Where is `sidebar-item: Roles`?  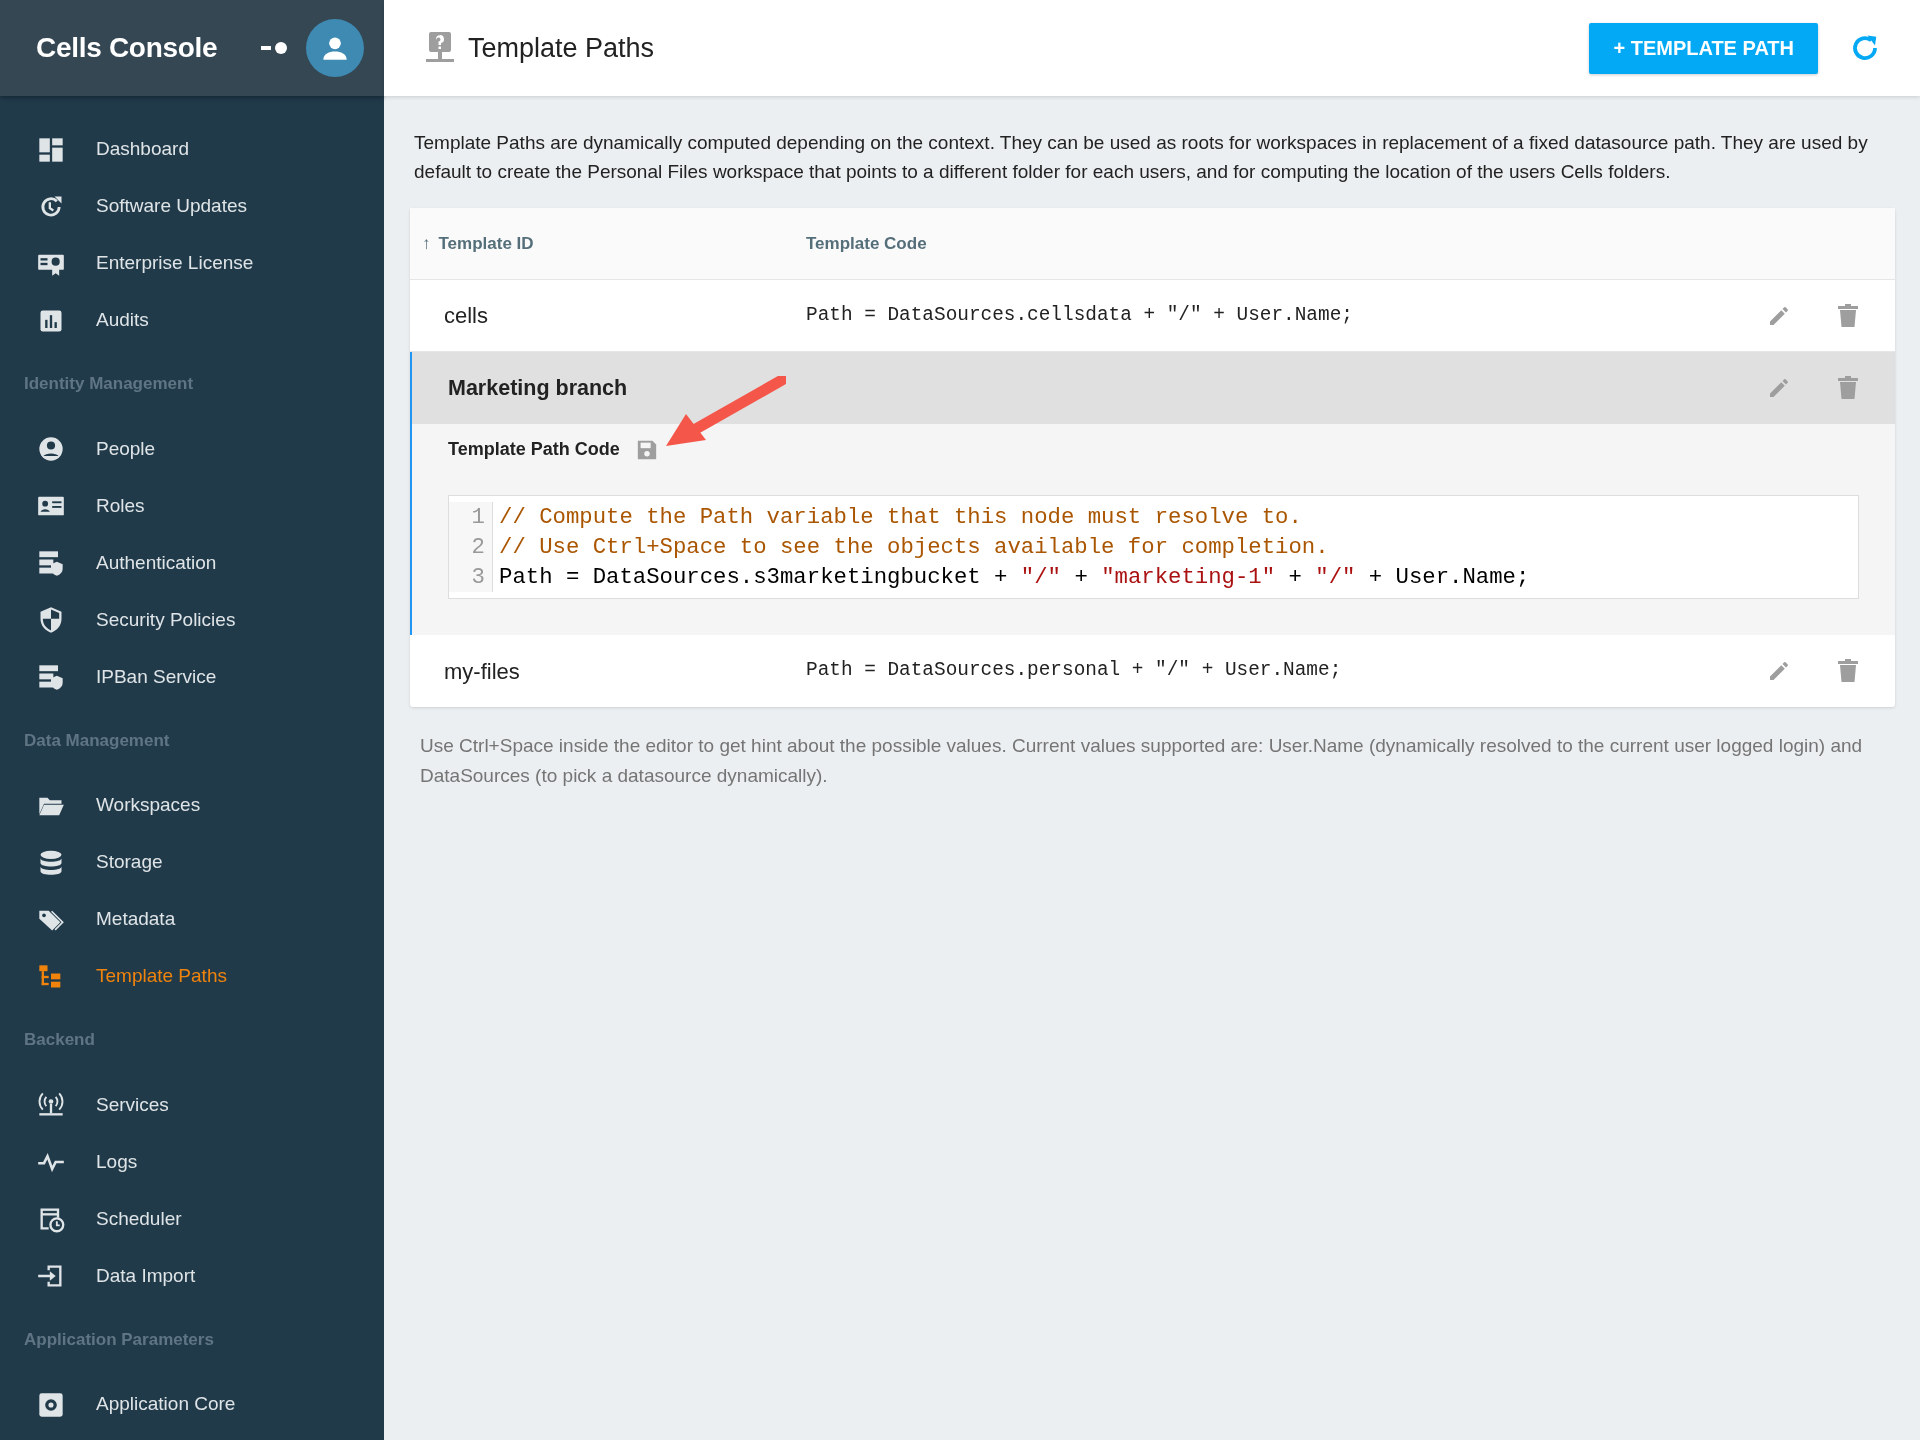 sidebar-item: Roles is located at coordinates (192, 506).